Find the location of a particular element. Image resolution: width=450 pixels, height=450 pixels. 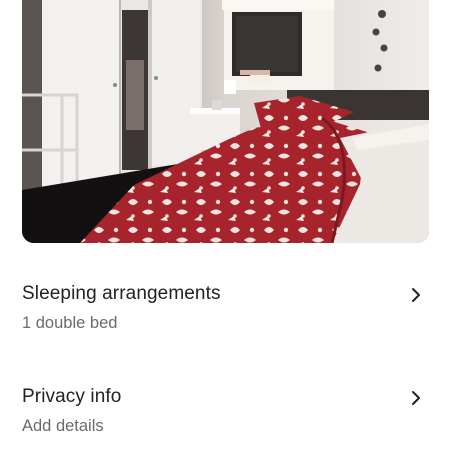

privacy-info-title: Privacy info is located at coordinates (72, 396).